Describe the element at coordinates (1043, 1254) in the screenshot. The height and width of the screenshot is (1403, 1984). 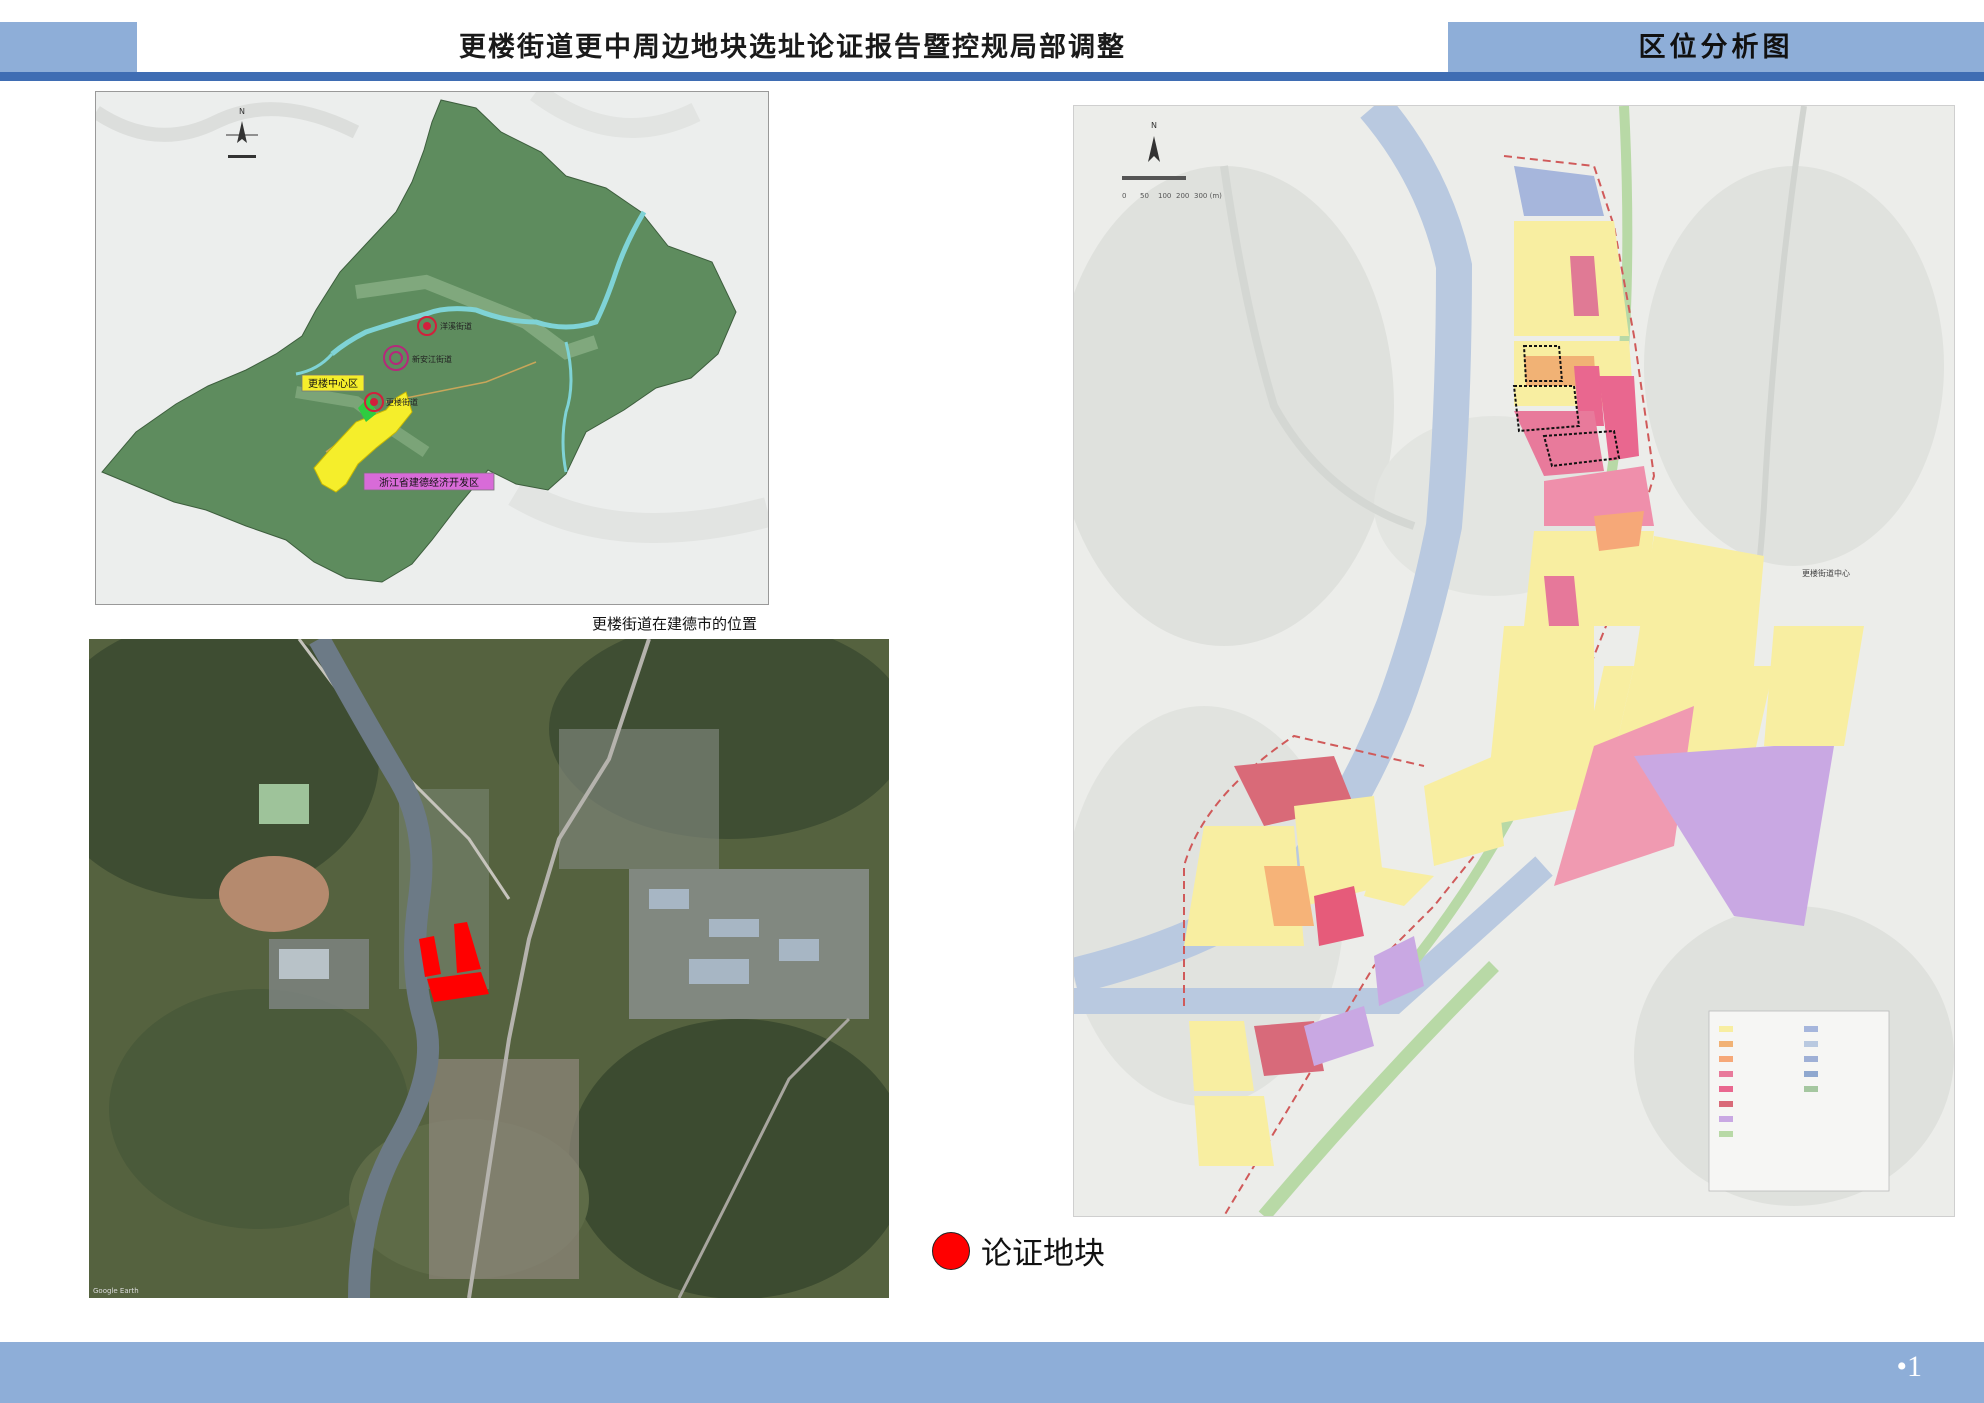
I see `site-legend-label: 论证地块` at that location.